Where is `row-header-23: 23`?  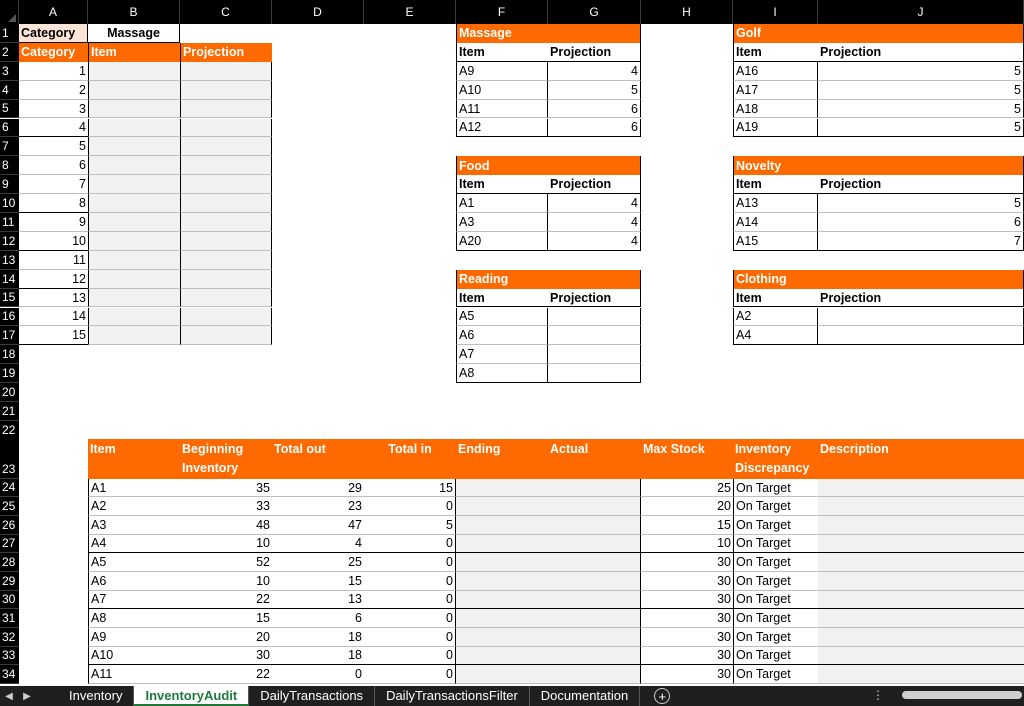
row-header-23: 23 is located at coordinates (9, 458).